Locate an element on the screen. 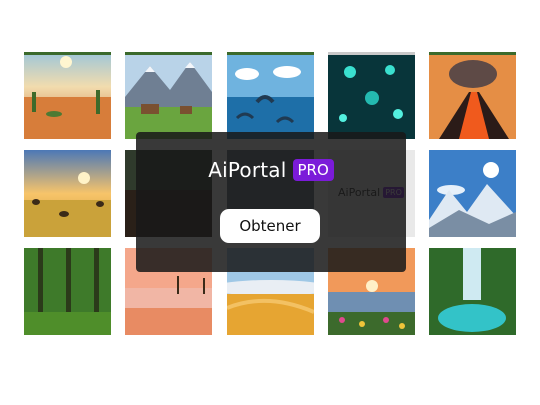 This screenshot has width=540, height=405. brand-logo: AiPortal PRO is located at coordinates (271, 170).